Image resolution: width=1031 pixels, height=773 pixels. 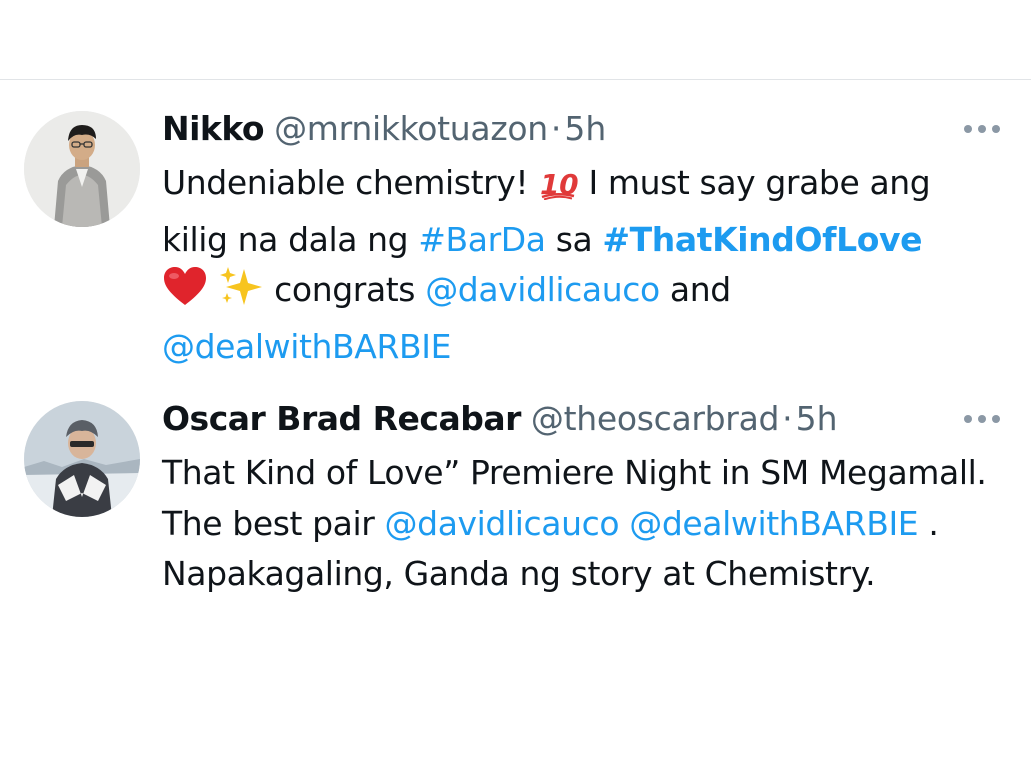 What do you see at coordinates (185, 293) in the screenshot?
I see `red-heart-emoji-icon` at bounding box center [185, 293].